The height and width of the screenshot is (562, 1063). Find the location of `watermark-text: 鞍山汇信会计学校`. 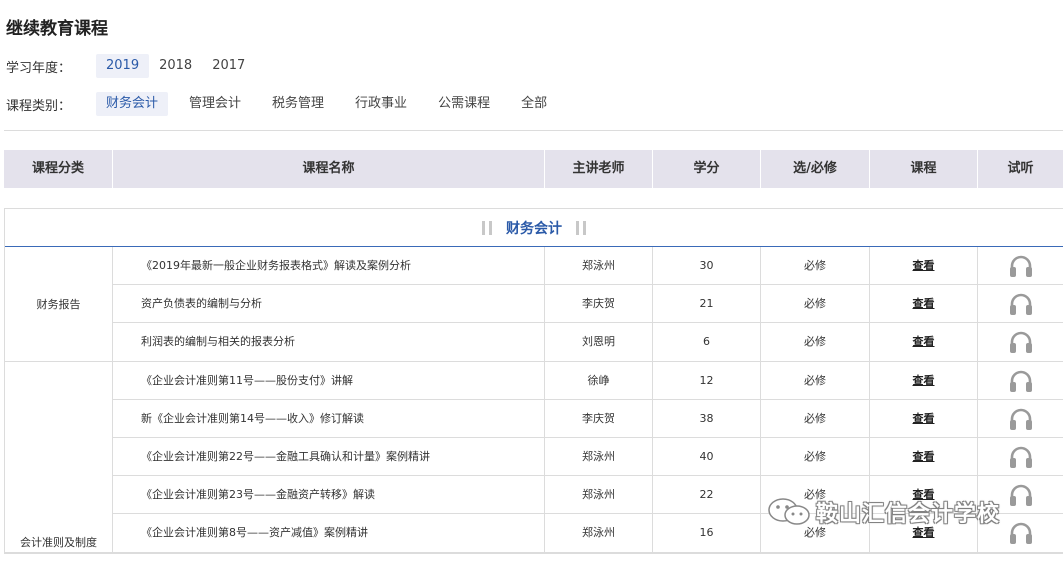

watermark-text: 鞍山汇信会计学校 is located at coordinates (908, 514).